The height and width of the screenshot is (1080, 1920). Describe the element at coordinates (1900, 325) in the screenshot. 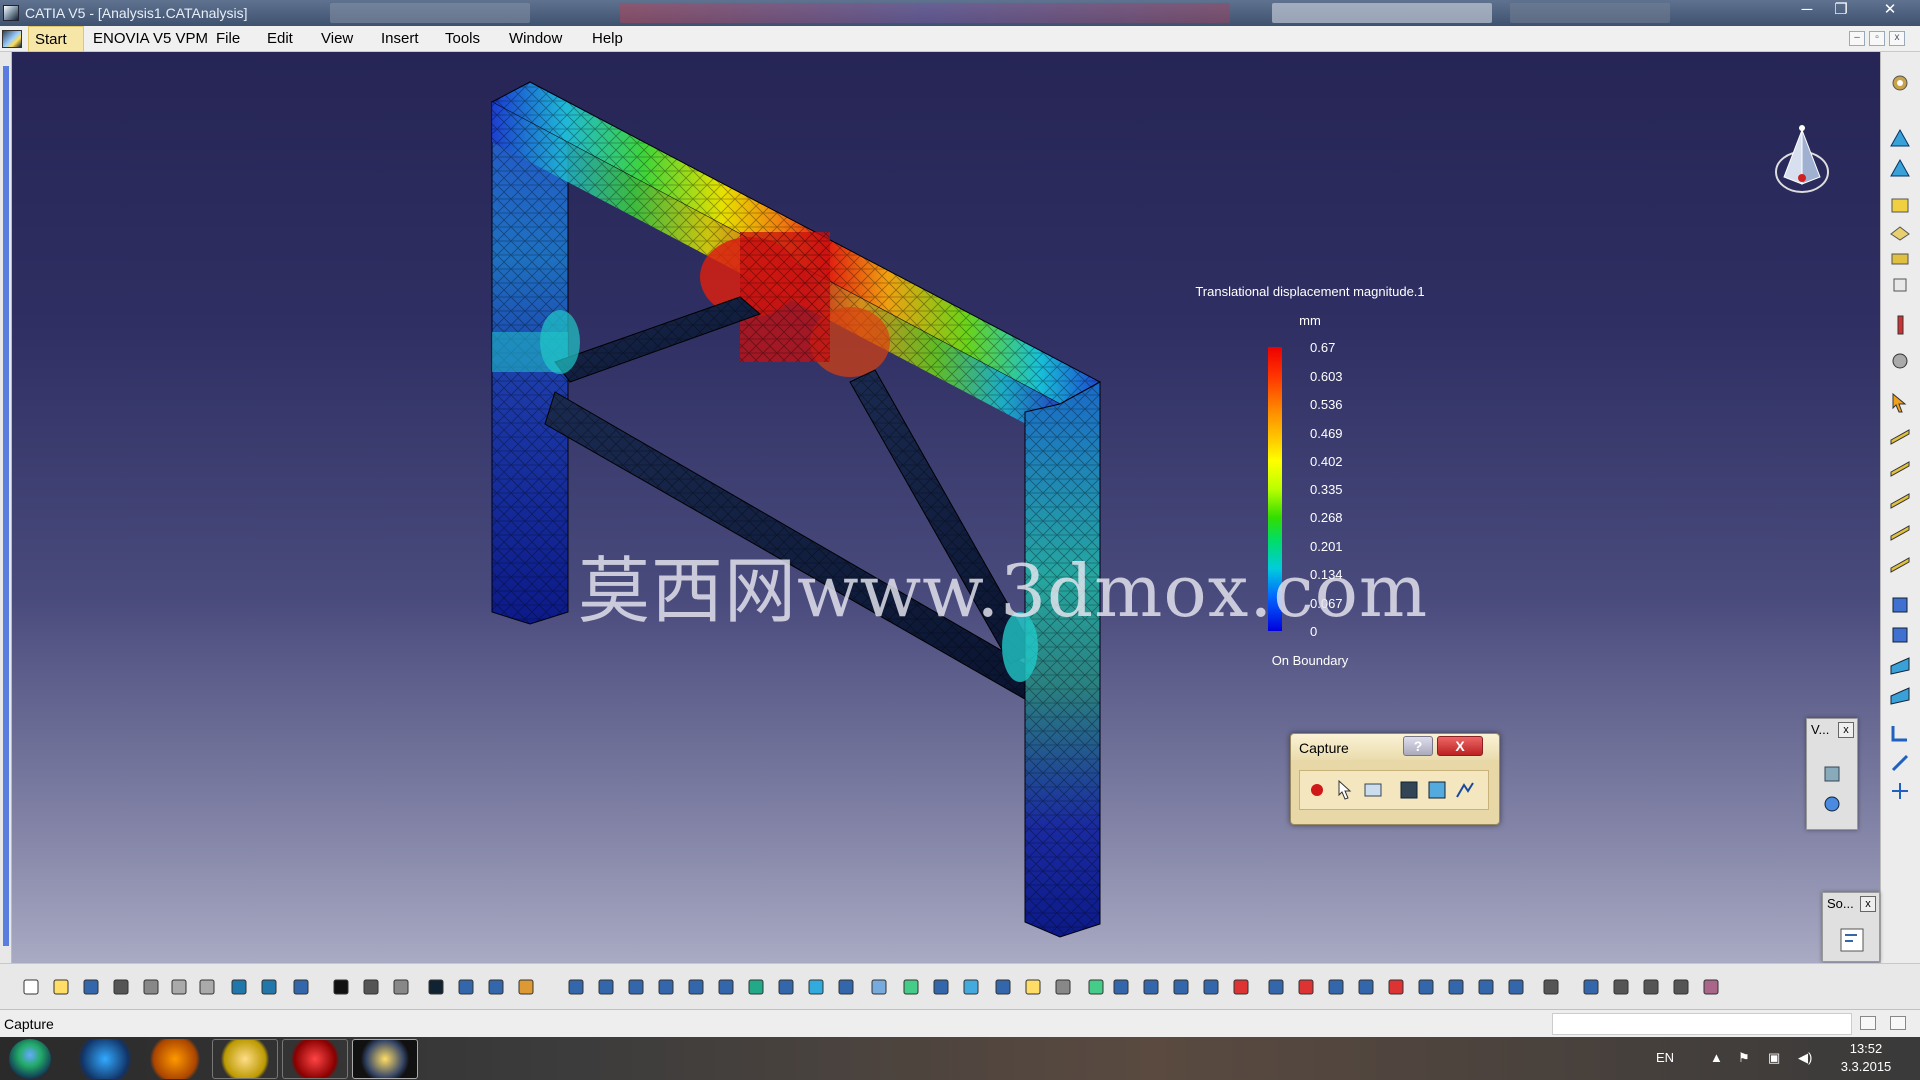

I see `load-icon` at that location.